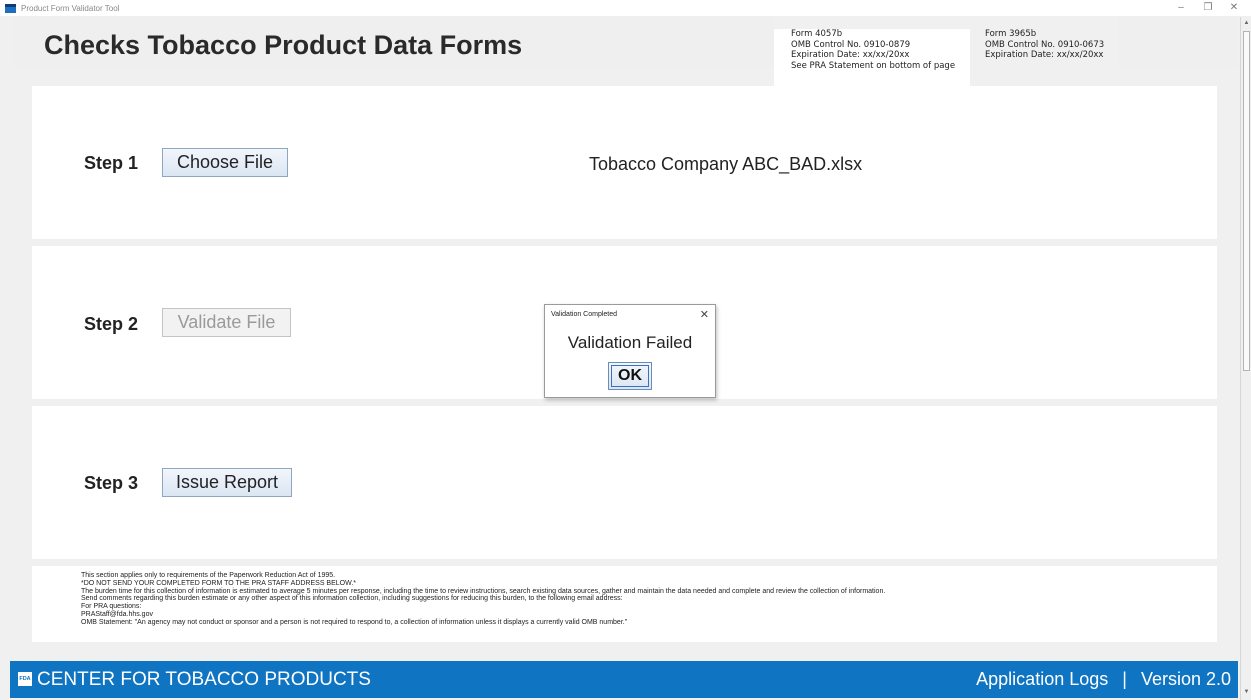 This screenshot has width=1251, height=700. Describe the element at coordinates (1246, 23) in the screenshot. I see `scroll-up-arrow-icon: ▲` at that location.